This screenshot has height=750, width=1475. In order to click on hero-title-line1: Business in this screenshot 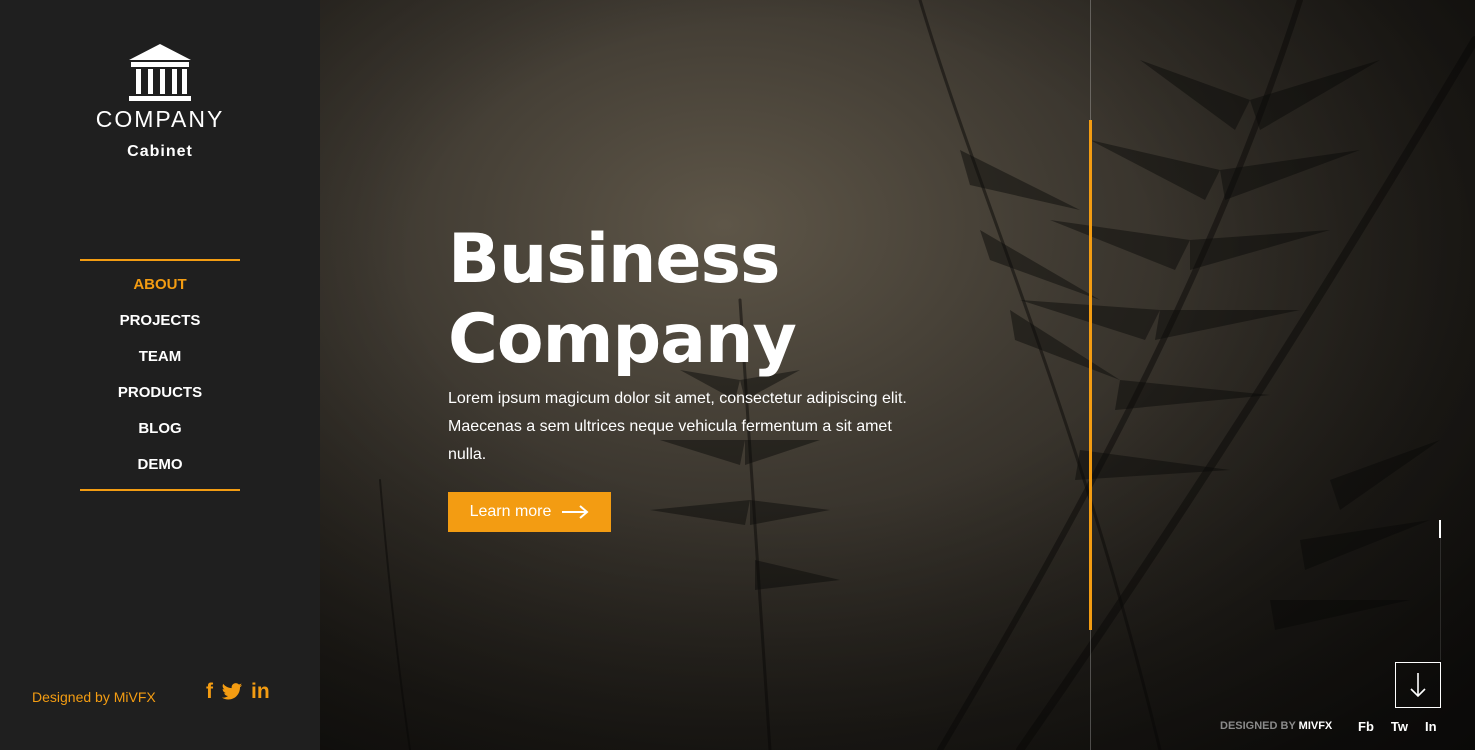, I will do `click(614, 259)`.